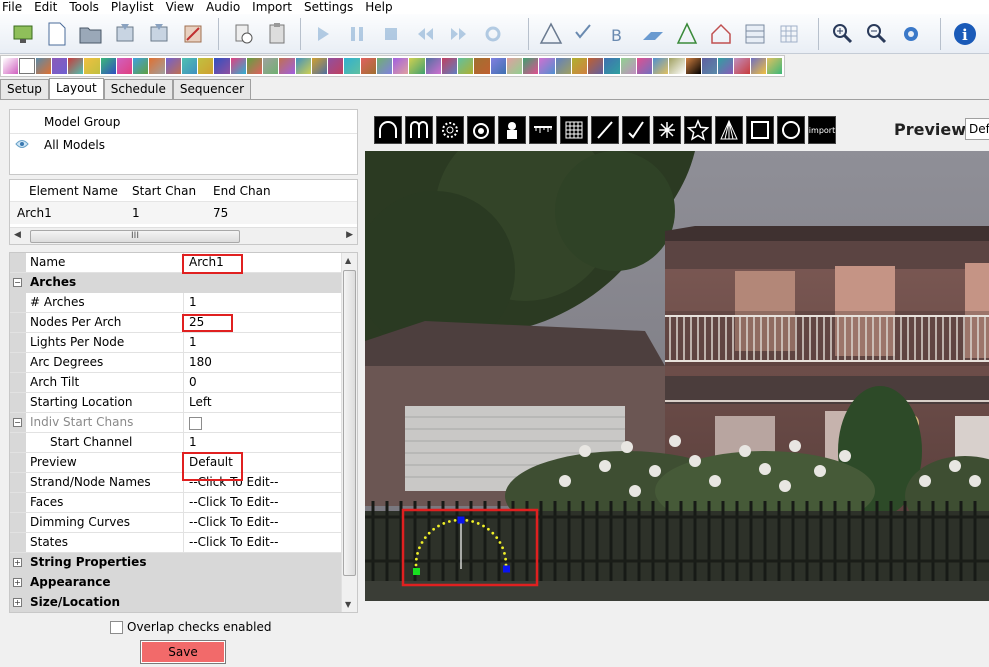 The height and width of the screenshot is (667, 989). What do you see at coordinates (24, 89) in the screenshot?
I see `tab-setup: Setup` at bounding box center [24, 89].